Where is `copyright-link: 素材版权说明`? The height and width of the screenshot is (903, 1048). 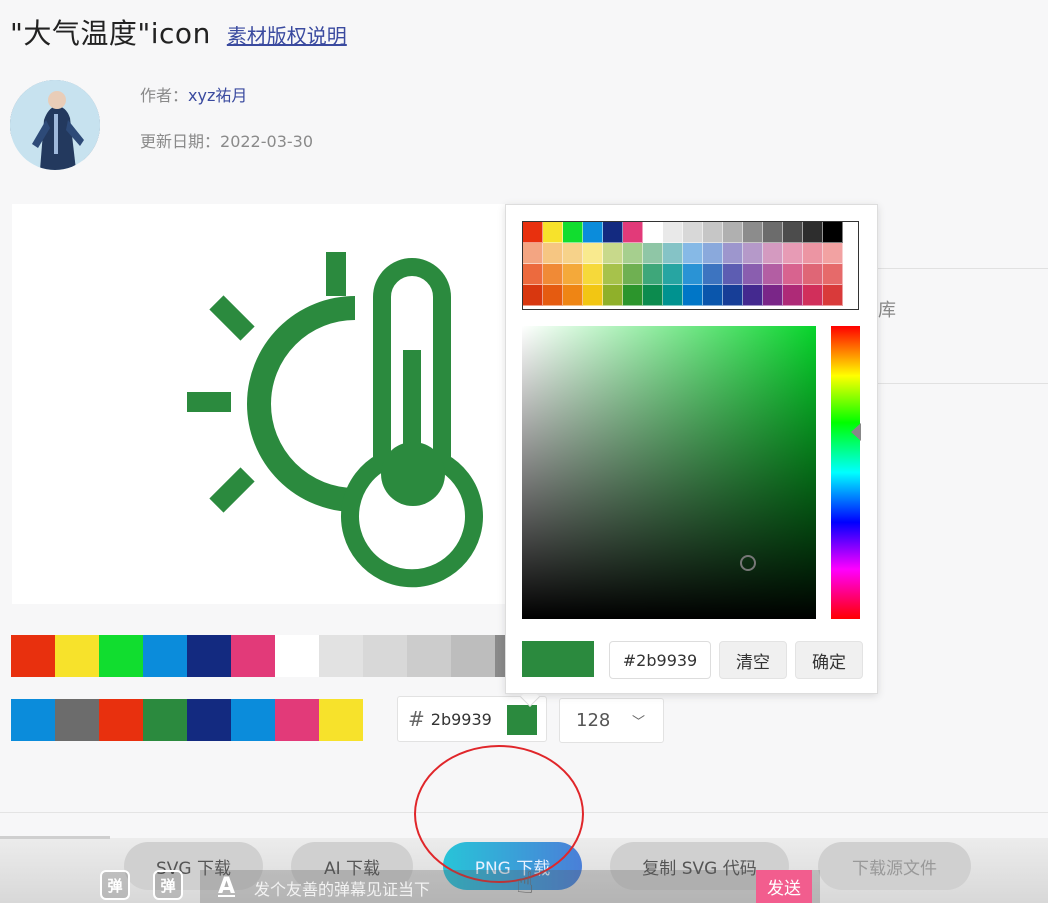
copyright-link: 素材版权说明 is located at coordinates (287, 34).